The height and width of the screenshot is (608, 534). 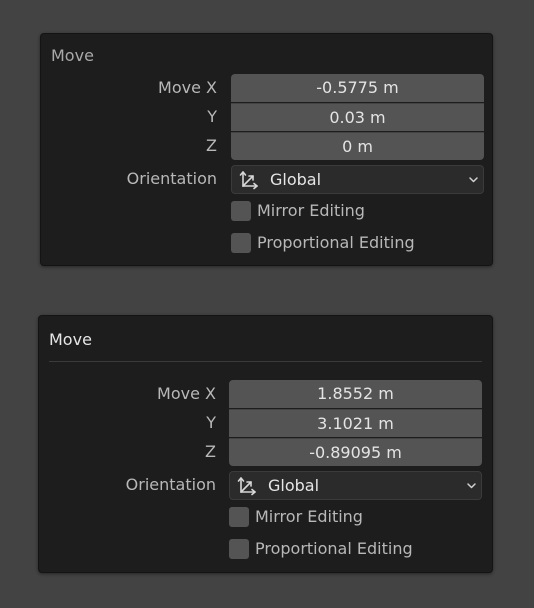 What do you see at coordinates (265, 361) in the screenshot?
I see `header-divider` at bounding box center [265, 361].